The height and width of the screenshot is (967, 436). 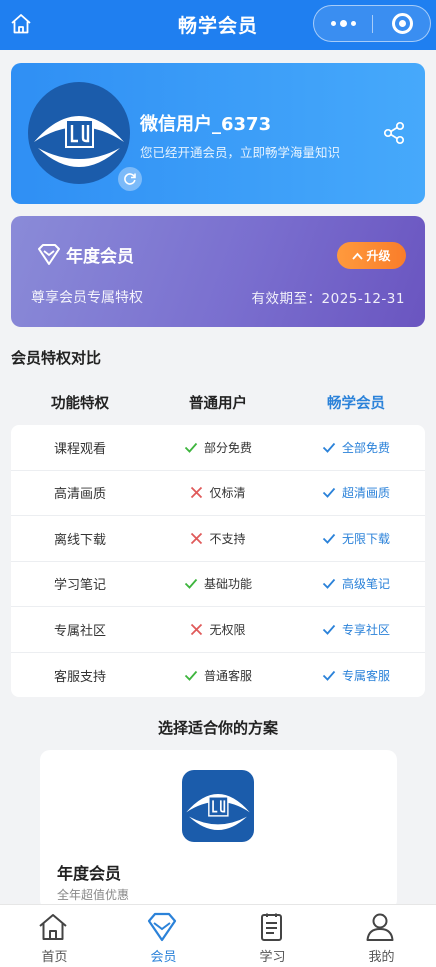 I want to click on normal-user-value: 无权限, so click(x=227, y=629).